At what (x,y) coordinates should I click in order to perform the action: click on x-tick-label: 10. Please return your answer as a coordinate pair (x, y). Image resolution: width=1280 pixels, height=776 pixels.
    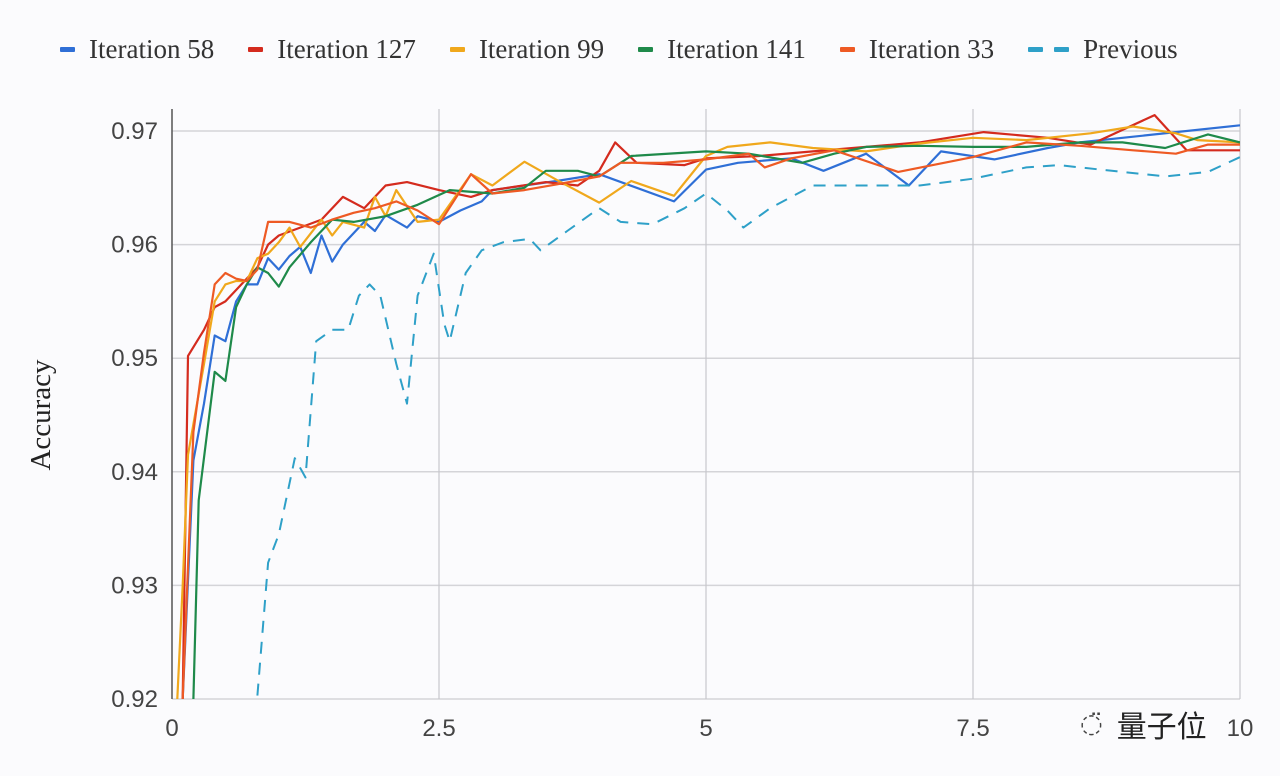
    Looking at the image, I should click on (1240, 728).